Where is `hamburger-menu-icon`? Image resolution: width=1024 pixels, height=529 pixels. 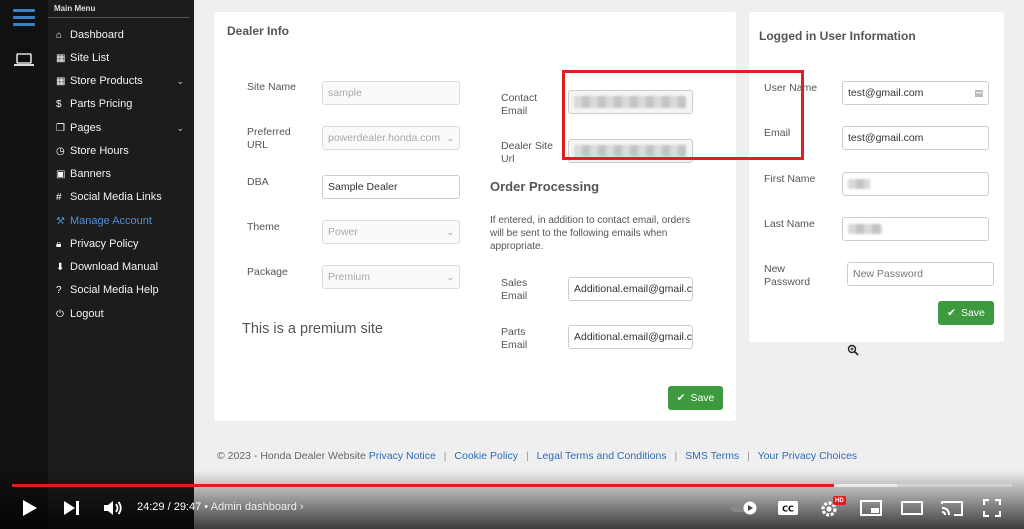
hamburger-menu-icon is located at coordinates (24, 17).